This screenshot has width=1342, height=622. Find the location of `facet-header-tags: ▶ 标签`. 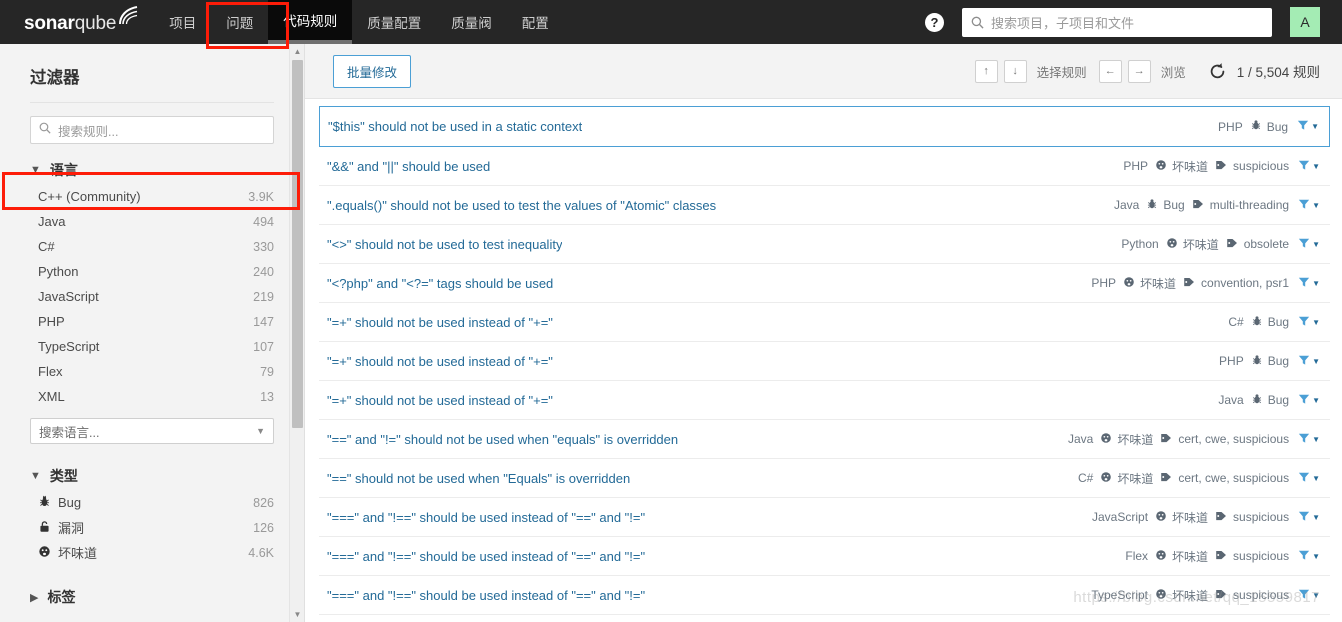

facet-header-tags: ▶ 标签 is located at coordinates (167, 597).